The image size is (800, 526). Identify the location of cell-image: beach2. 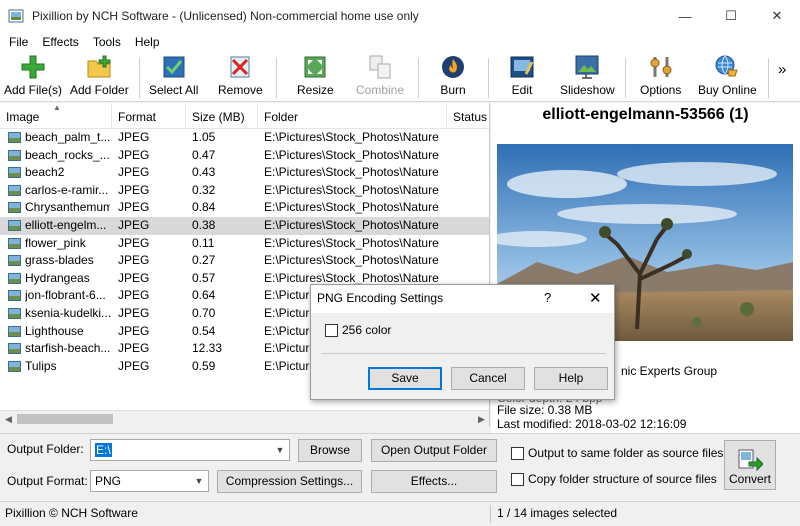
(45, 172).